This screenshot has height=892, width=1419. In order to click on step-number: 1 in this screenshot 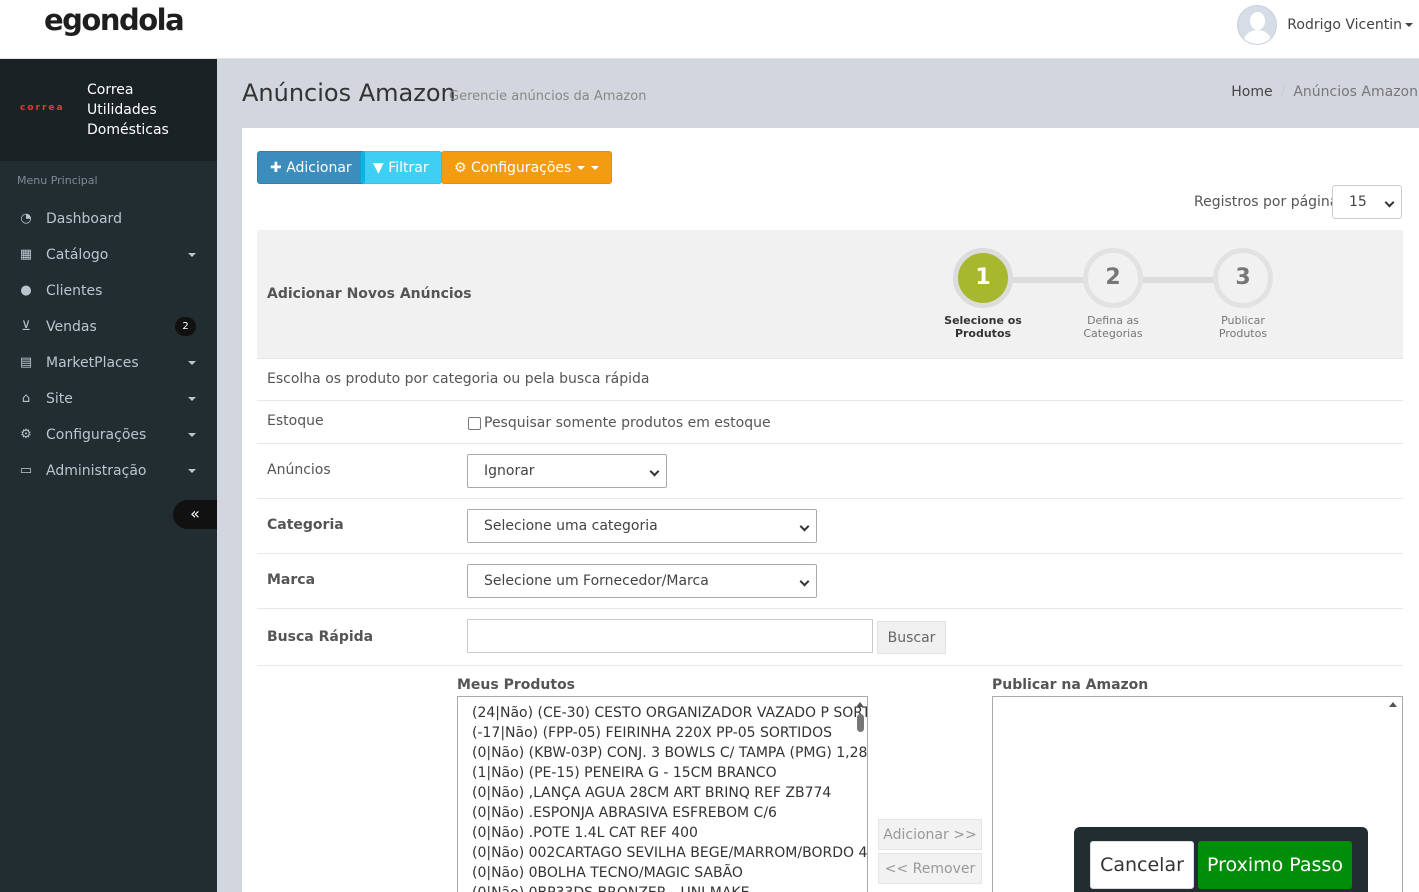, I will do `click(983, 278)`.